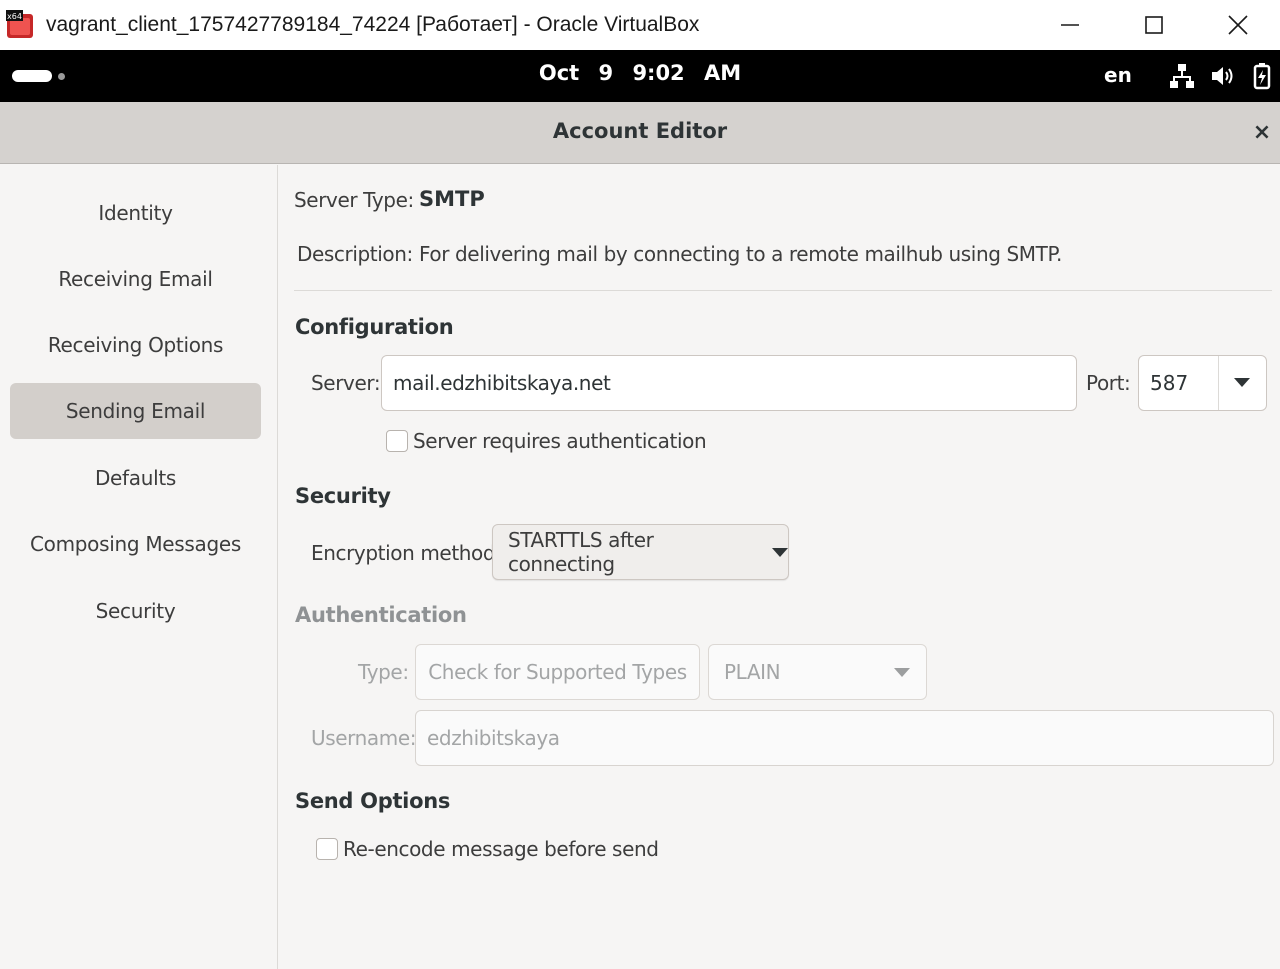 Image resolution: width=1280 pixels, height=969 pixels. I want to click on encryption-method-dropdown: STARTTLS after connecting, so click(640, 552).